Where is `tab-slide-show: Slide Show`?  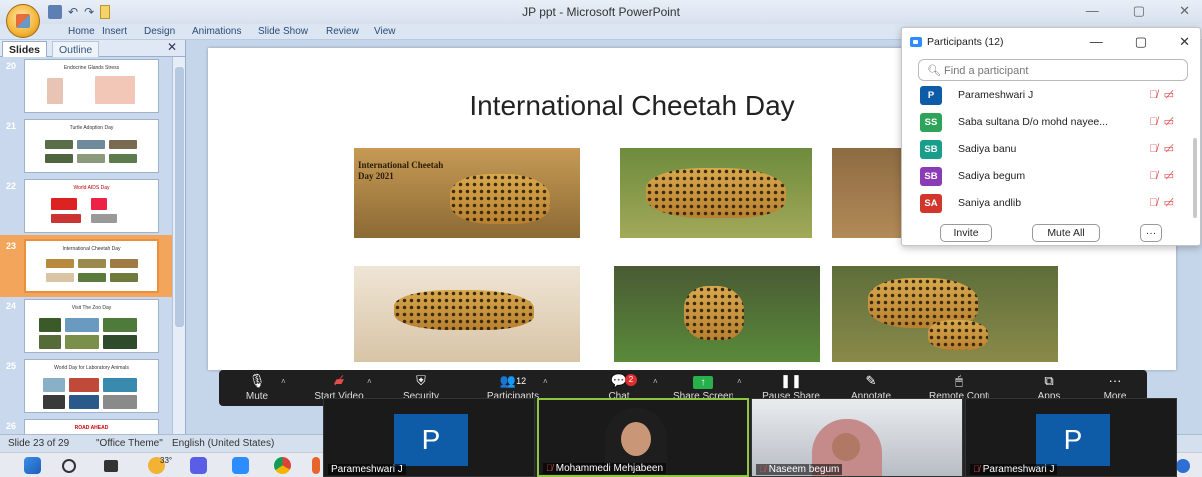
tab-slide-show: Slide Show is located at coordinates (283, 31).